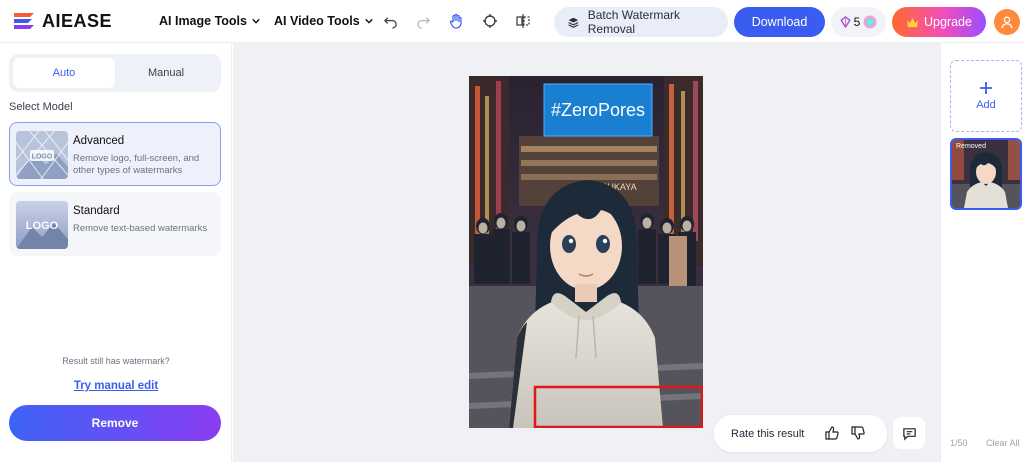  I want to click on compare-icon, so click(523, 21).